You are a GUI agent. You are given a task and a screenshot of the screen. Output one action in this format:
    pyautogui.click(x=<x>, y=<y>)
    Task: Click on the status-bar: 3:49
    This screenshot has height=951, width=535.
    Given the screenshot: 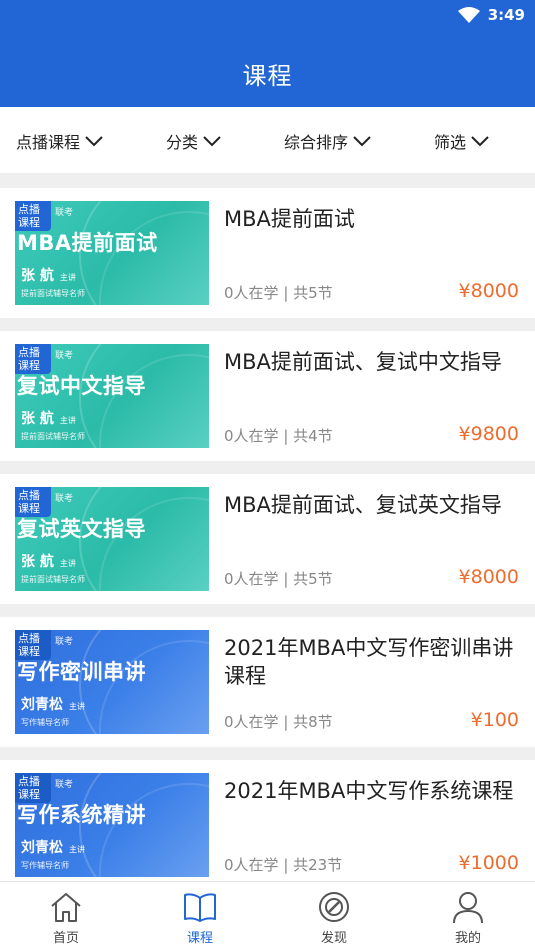 What is the action you would take?
    pyautogui.click(x=491, y=15)
    